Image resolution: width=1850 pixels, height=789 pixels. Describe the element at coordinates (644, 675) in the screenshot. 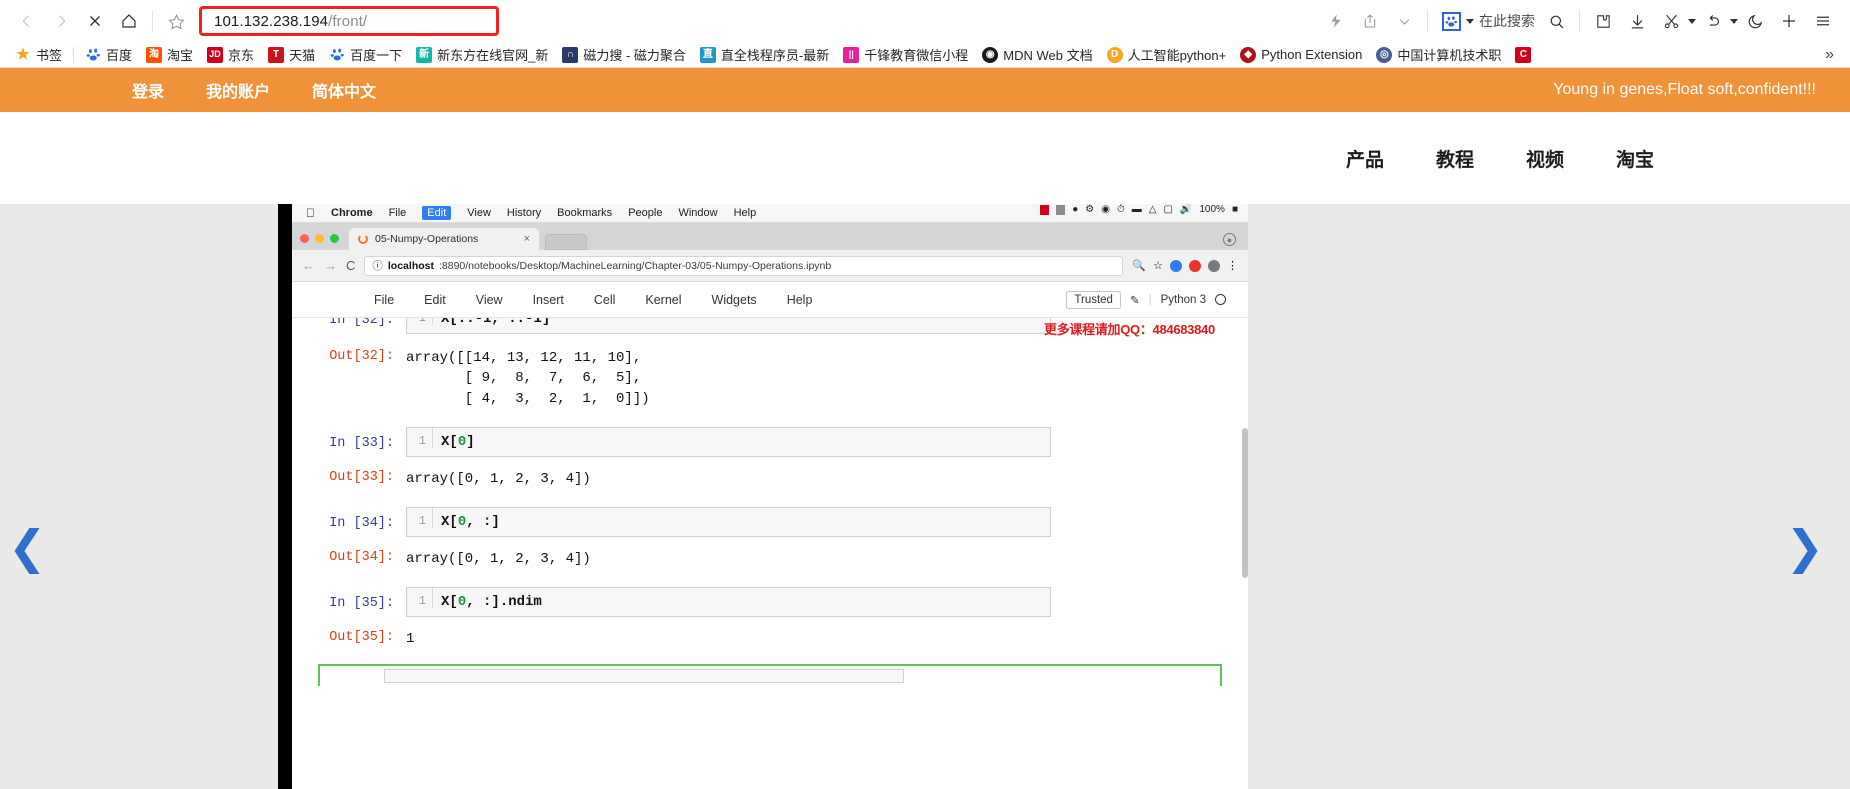

I see `cell-input-area-partial` at that location.